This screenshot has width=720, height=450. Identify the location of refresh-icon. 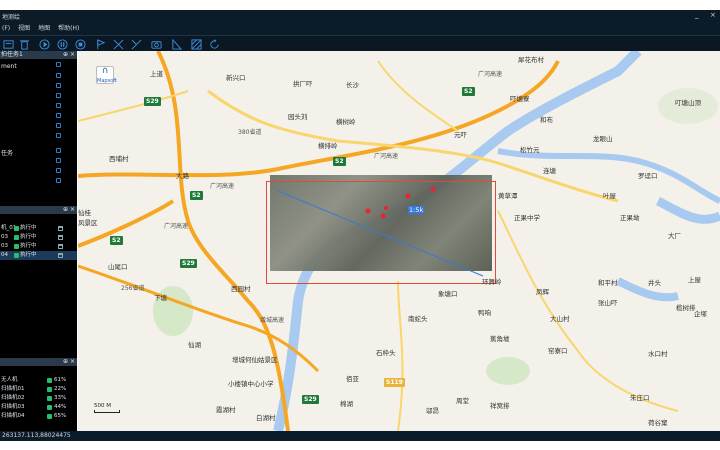
(214, 44).